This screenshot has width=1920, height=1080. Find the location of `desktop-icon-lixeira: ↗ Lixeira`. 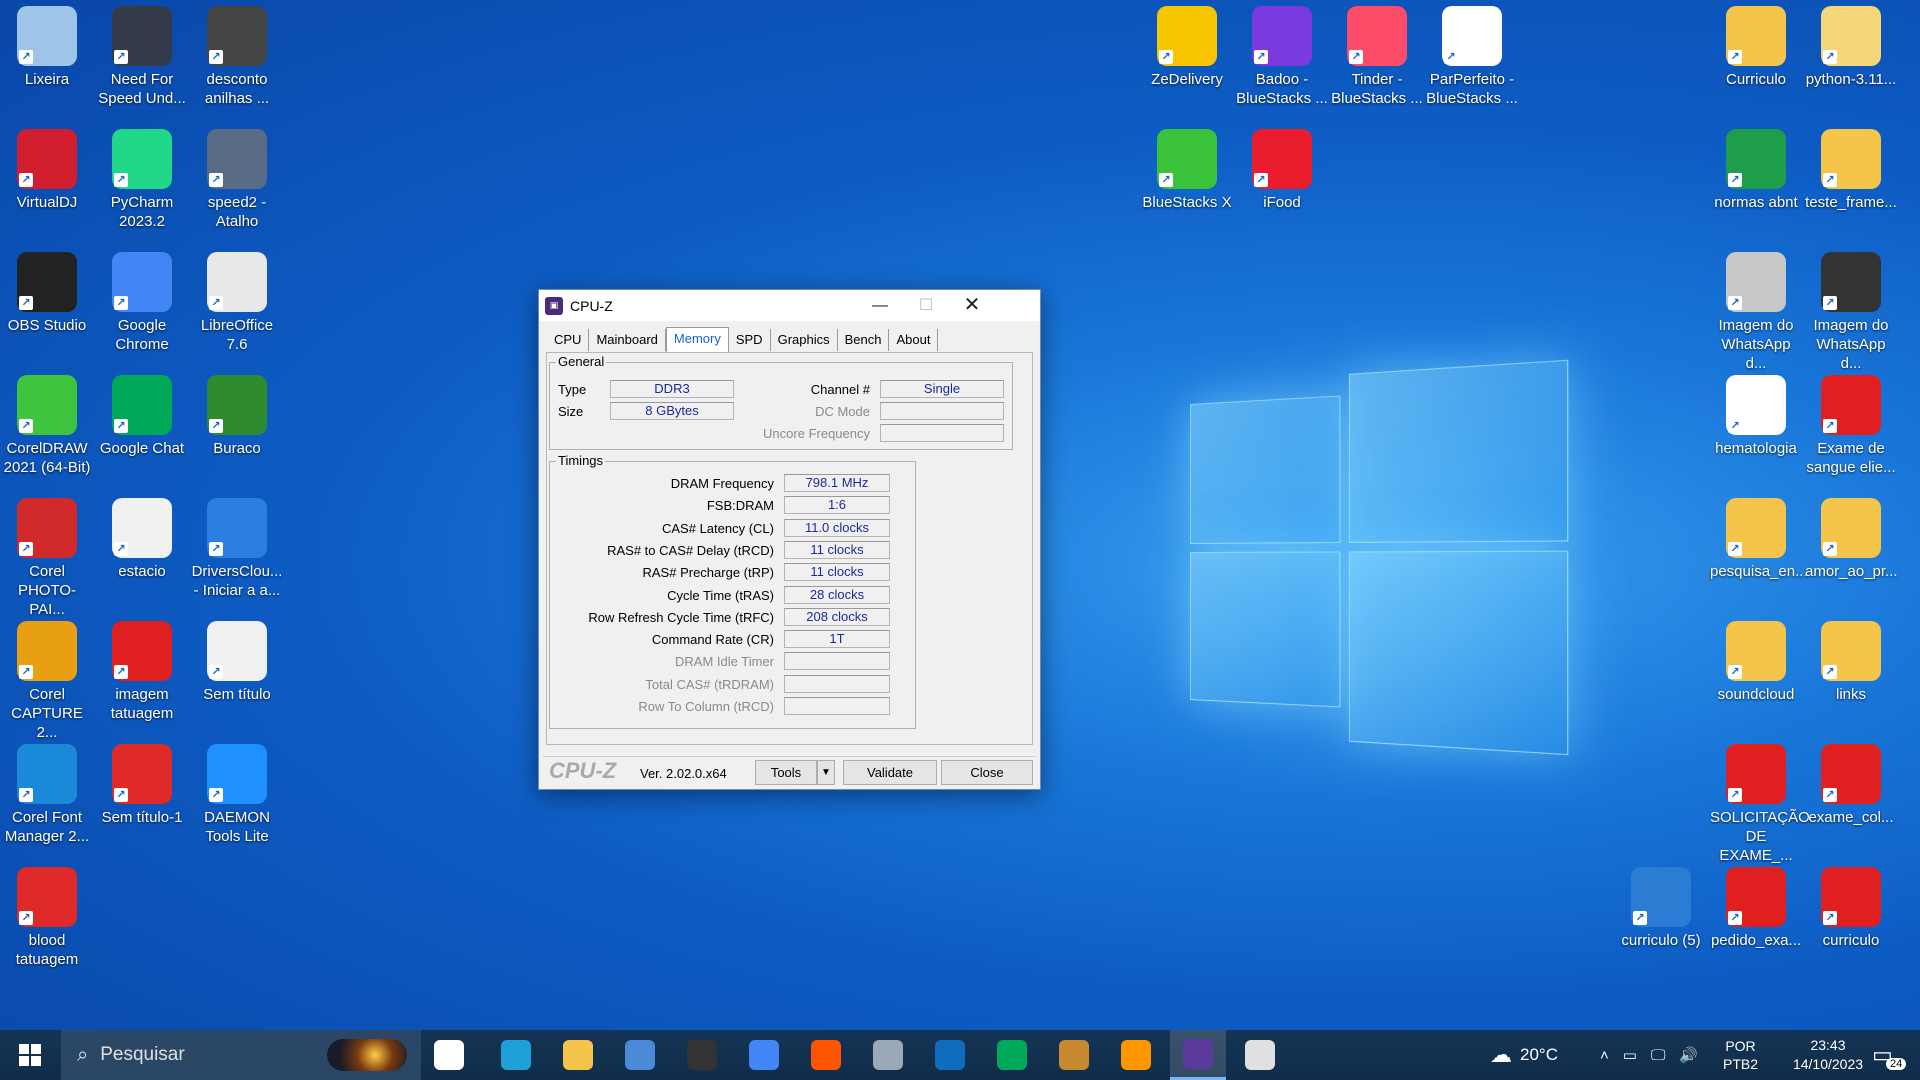

desktop-icon-lixeira: ↗ Lixeira is located at coordinates (47, 47).